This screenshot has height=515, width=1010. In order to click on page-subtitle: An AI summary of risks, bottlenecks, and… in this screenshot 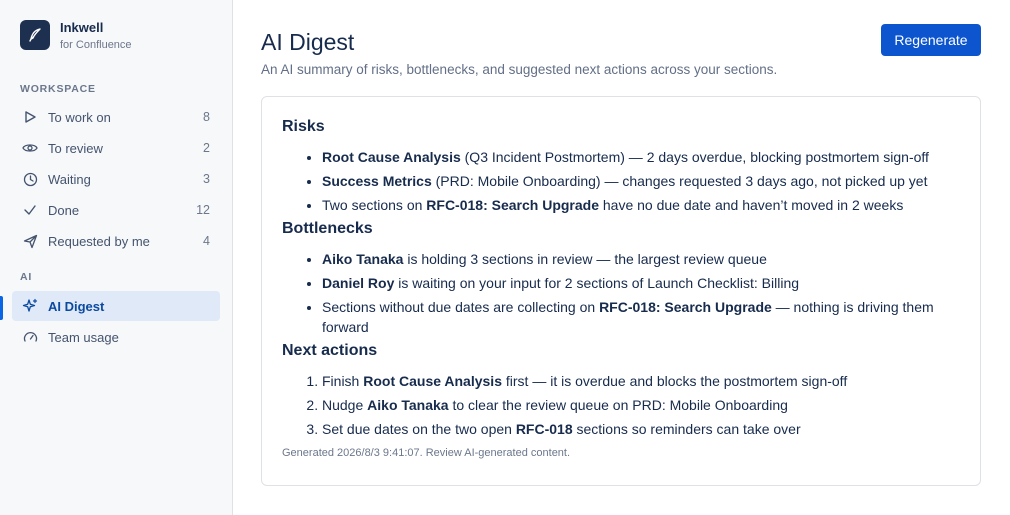, I will do `click(519, 69)`.